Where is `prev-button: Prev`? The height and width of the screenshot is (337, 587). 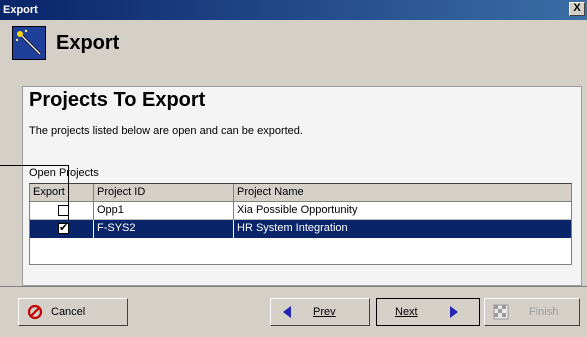 prev-button: Prev is located at coordinates (320, 312).